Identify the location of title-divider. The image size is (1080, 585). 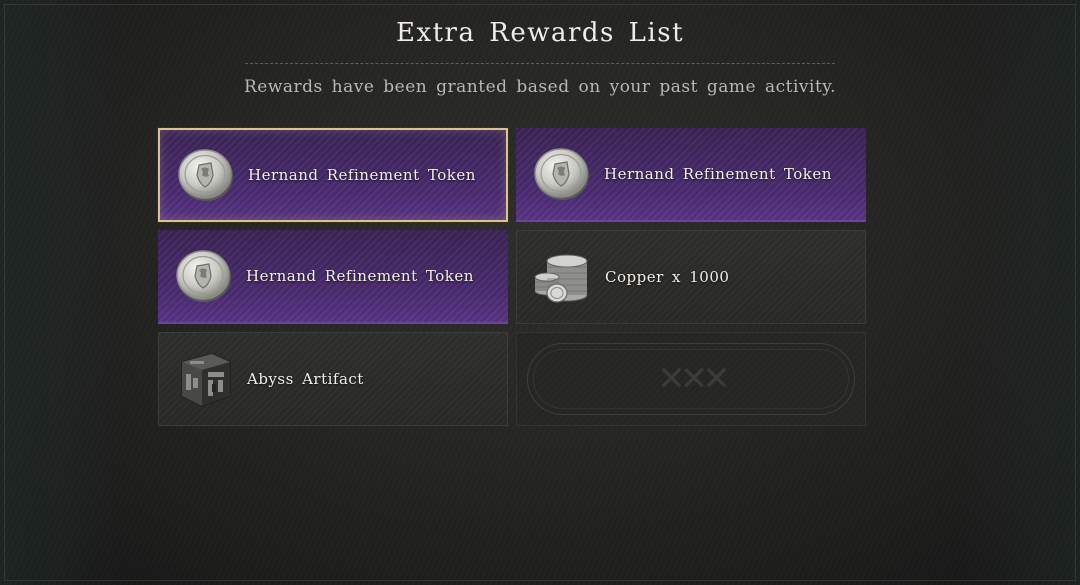
(540, 63).